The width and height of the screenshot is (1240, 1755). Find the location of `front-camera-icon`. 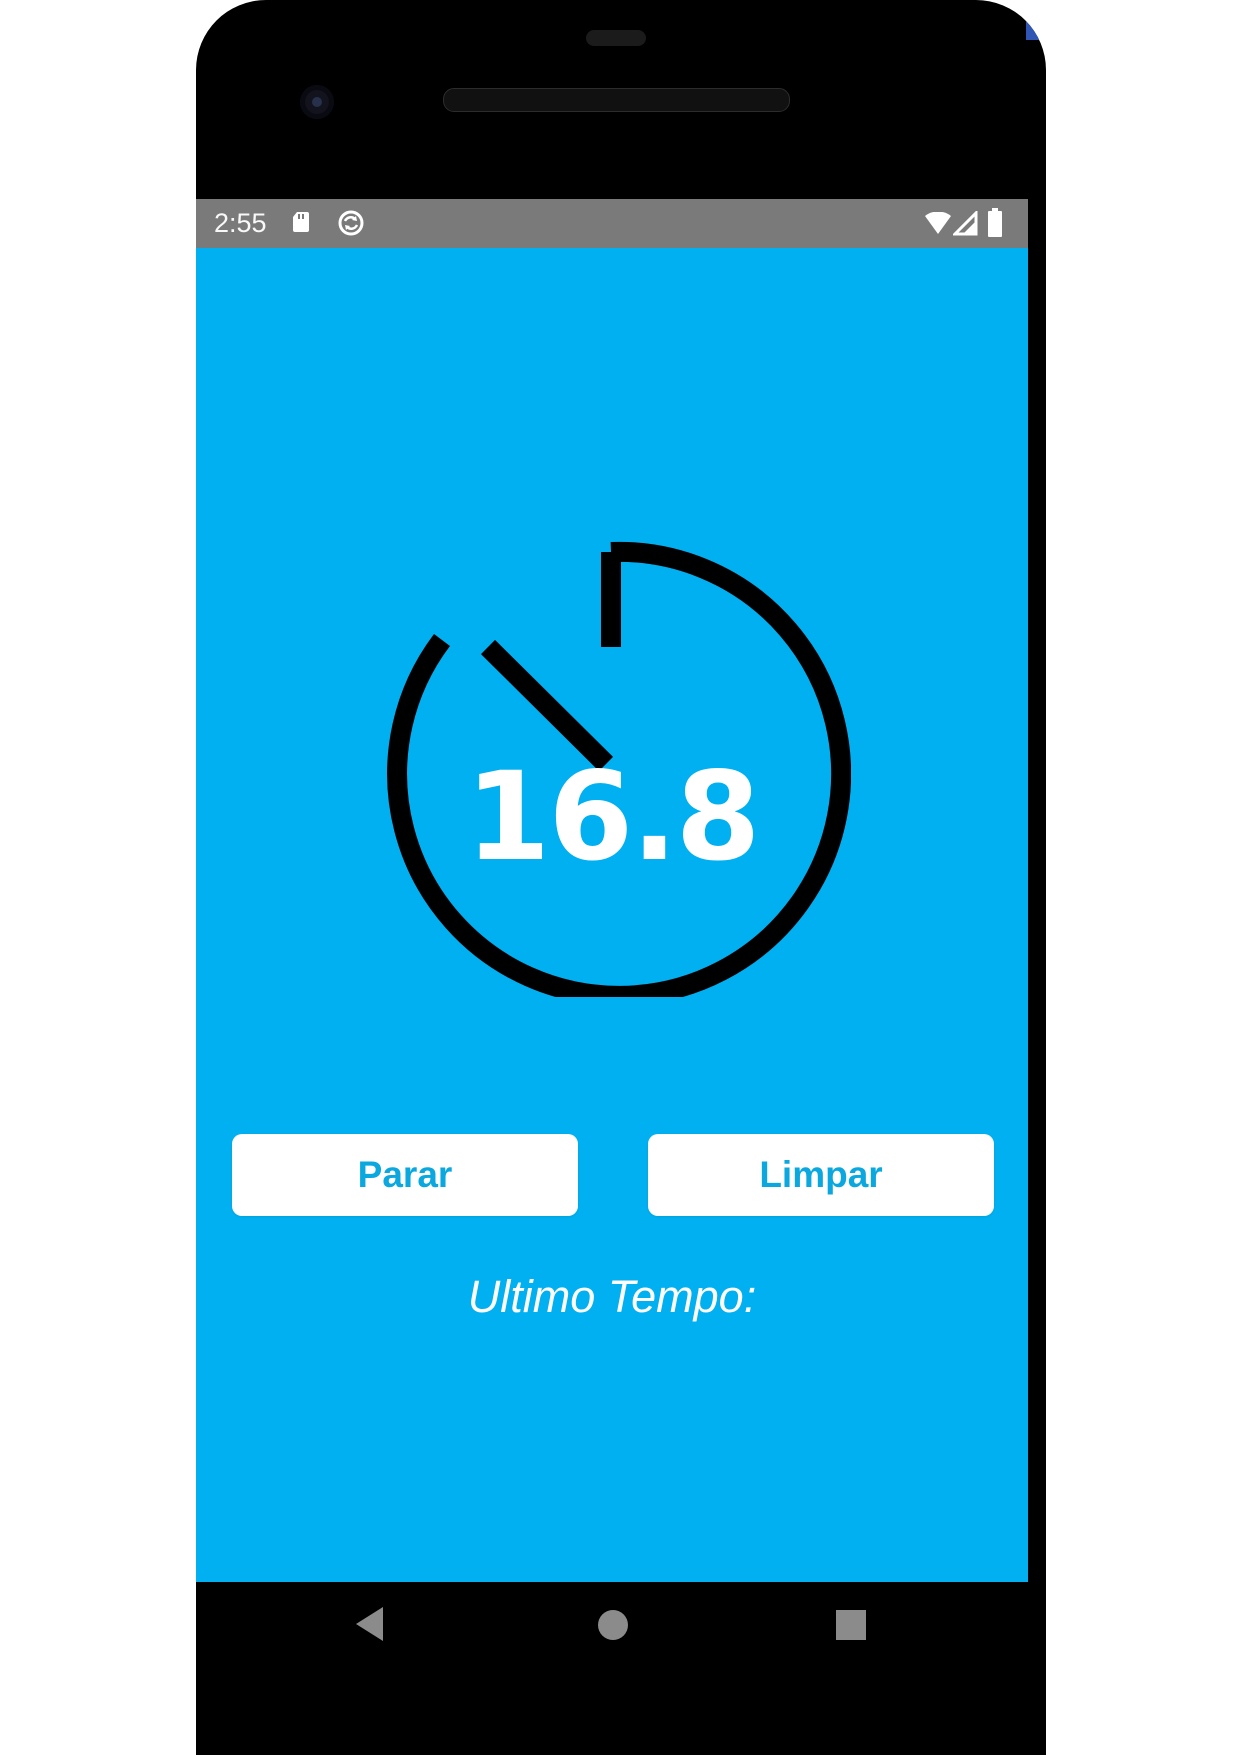

front-camera-icon is located at coordinates (317, 102).